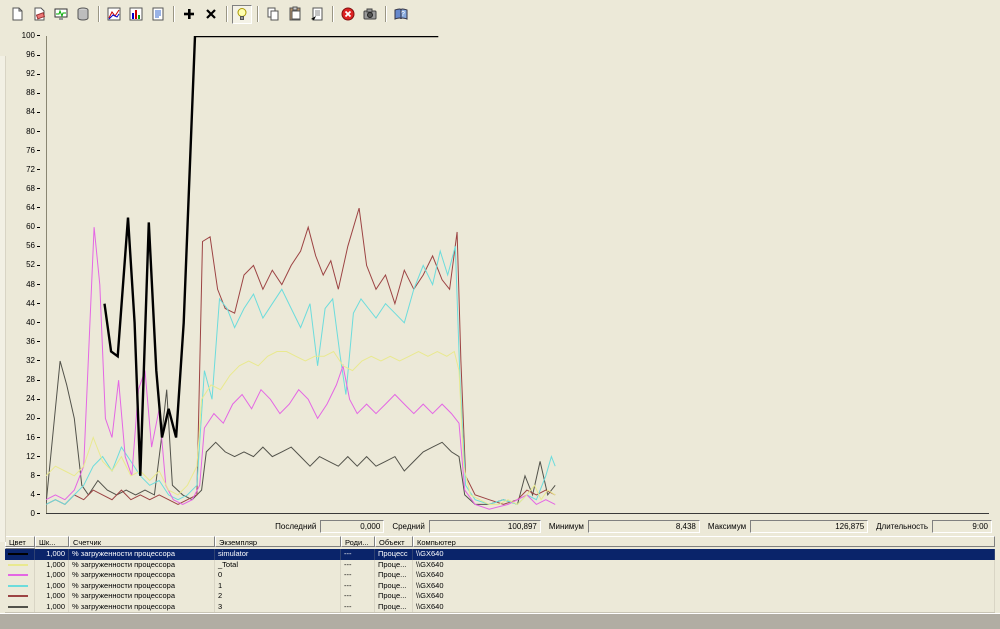 The width and height of the screenshot is (1000, 629). What do you see at coordinates (352, 526) in the screenshot?
I see `stat-last-value: 0,000` at bounding box center [352, 526].